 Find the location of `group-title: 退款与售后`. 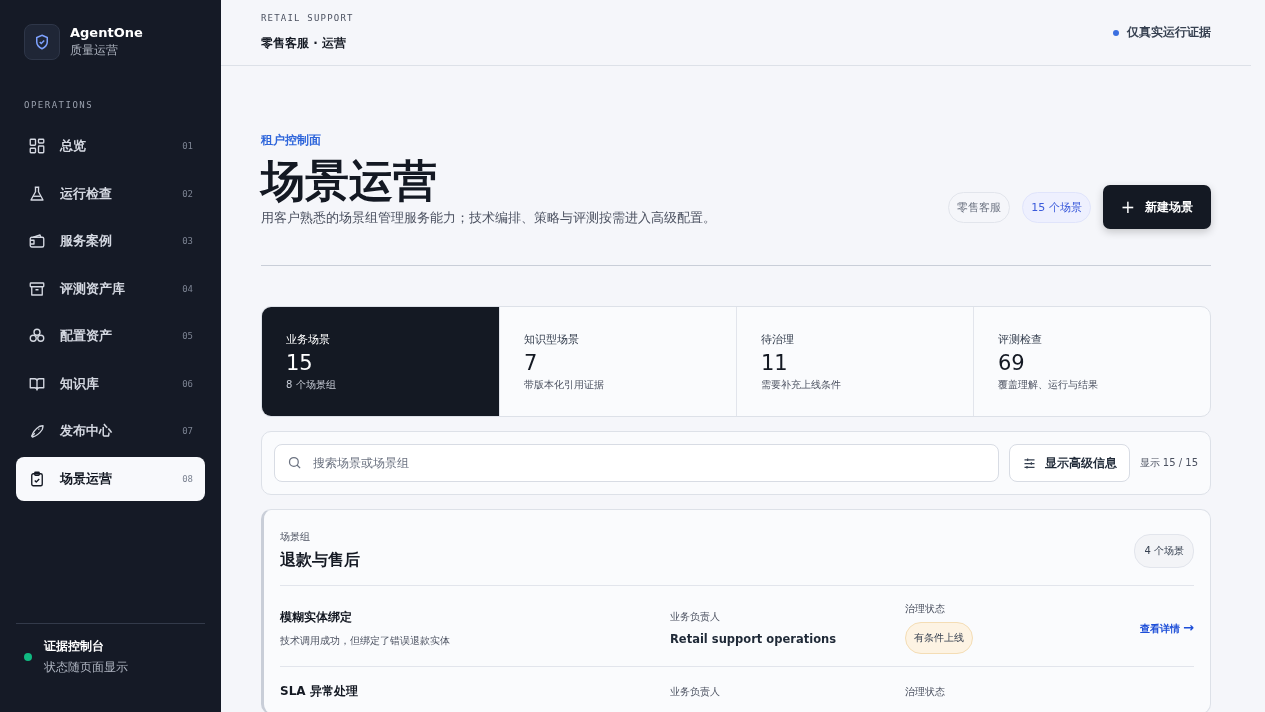

group-title: 退款与售后 is located at coordinates (320, 560).